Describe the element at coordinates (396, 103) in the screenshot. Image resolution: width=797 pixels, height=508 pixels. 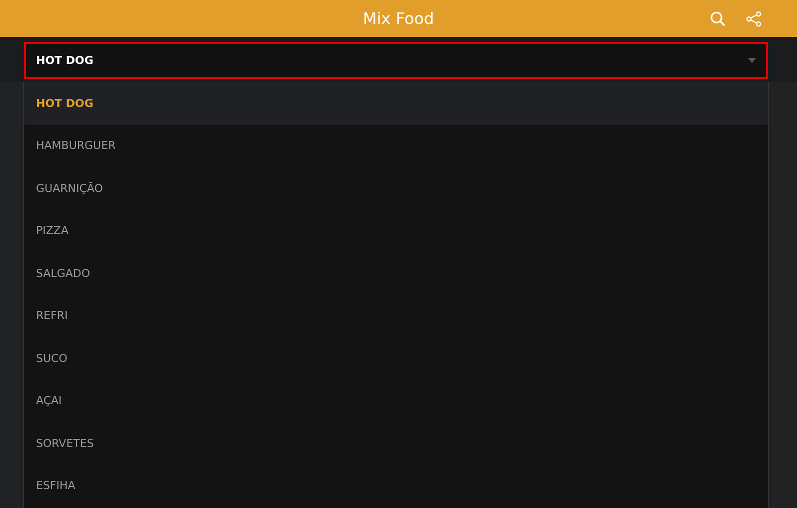
I see `menu-option: HOT DOG` at that location.